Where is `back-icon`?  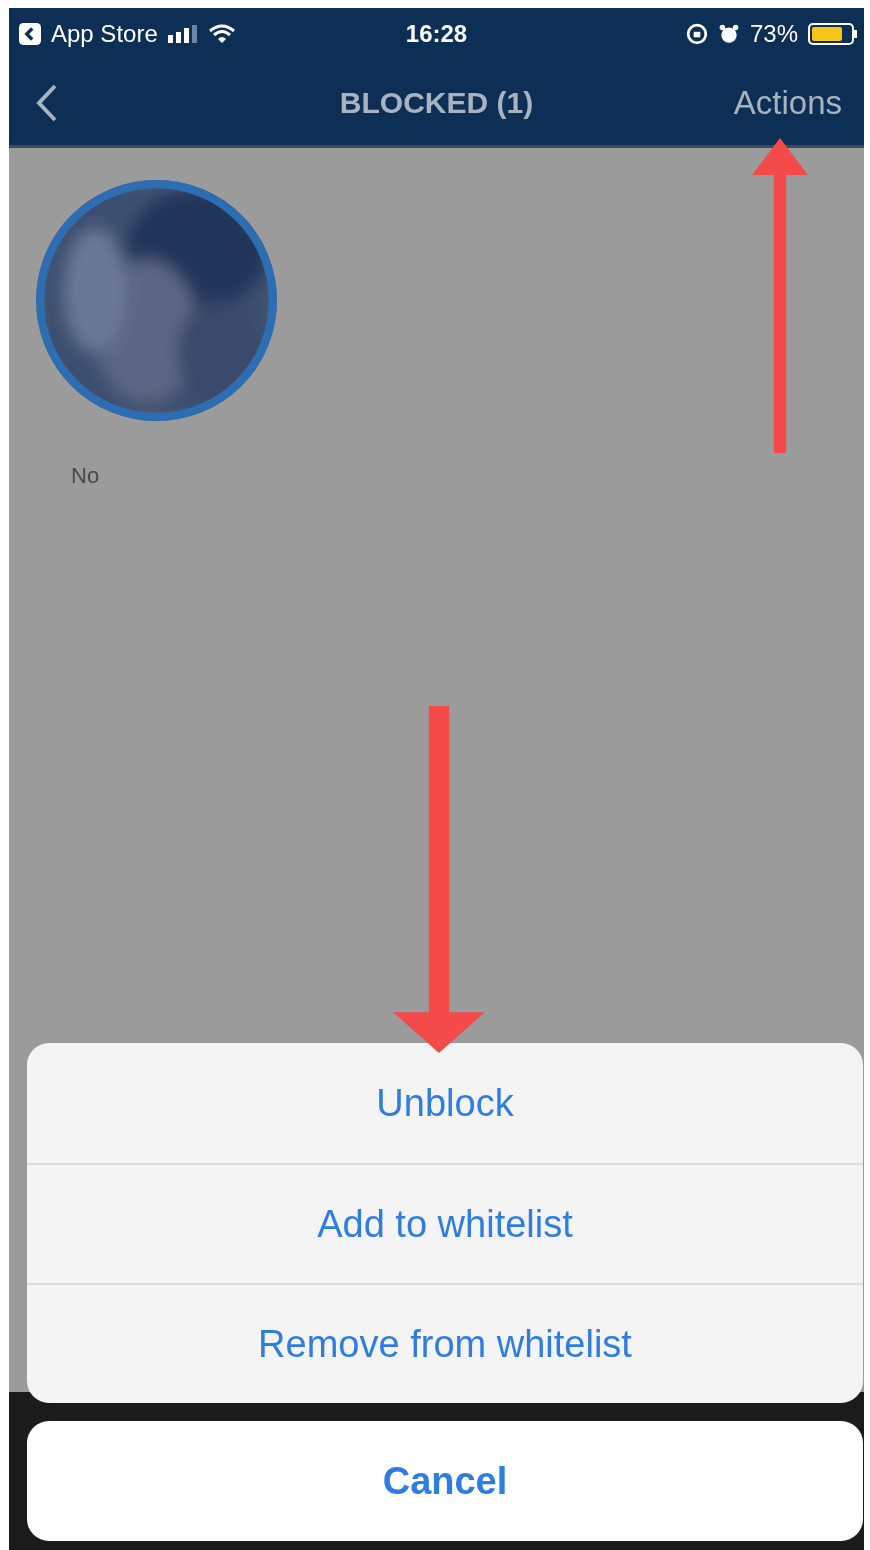 back-icon is located at coordinates (47, 102).